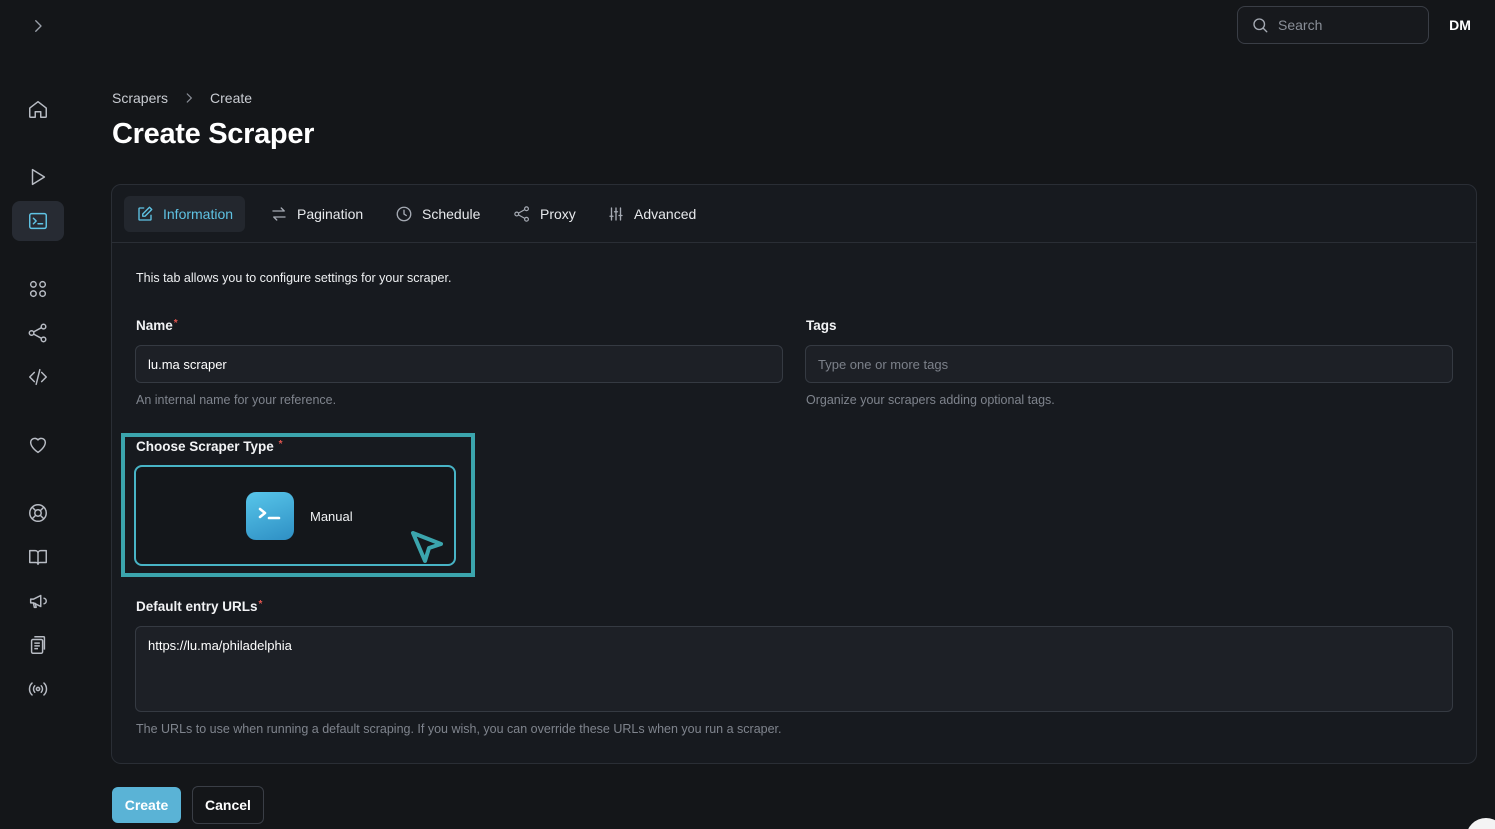 The image size is (1495, 829). What do you see at coordinates (38, 414) in the screenshot?
I see `sidebar` at bounding box center [38, 414].